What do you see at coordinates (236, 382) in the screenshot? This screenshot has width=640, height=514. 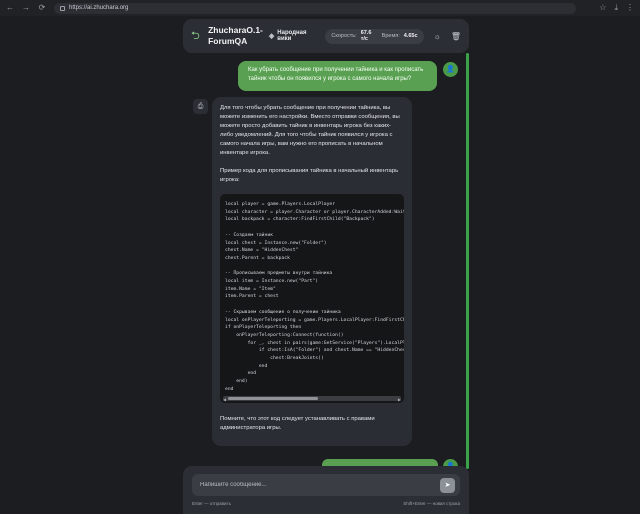 I see `code-line: end)` at bounding box center [236, 382].